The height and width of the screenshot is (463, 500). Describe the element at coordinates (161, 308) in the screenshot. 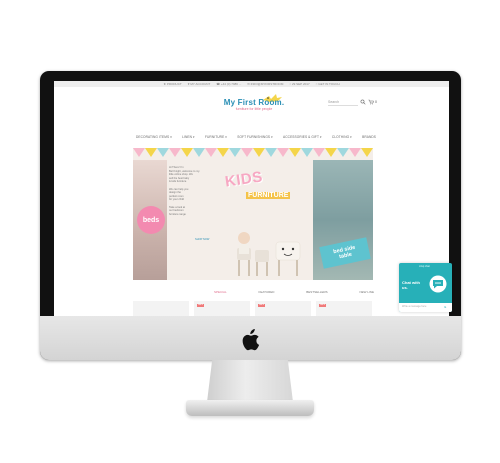

I see `product-card` at that location.